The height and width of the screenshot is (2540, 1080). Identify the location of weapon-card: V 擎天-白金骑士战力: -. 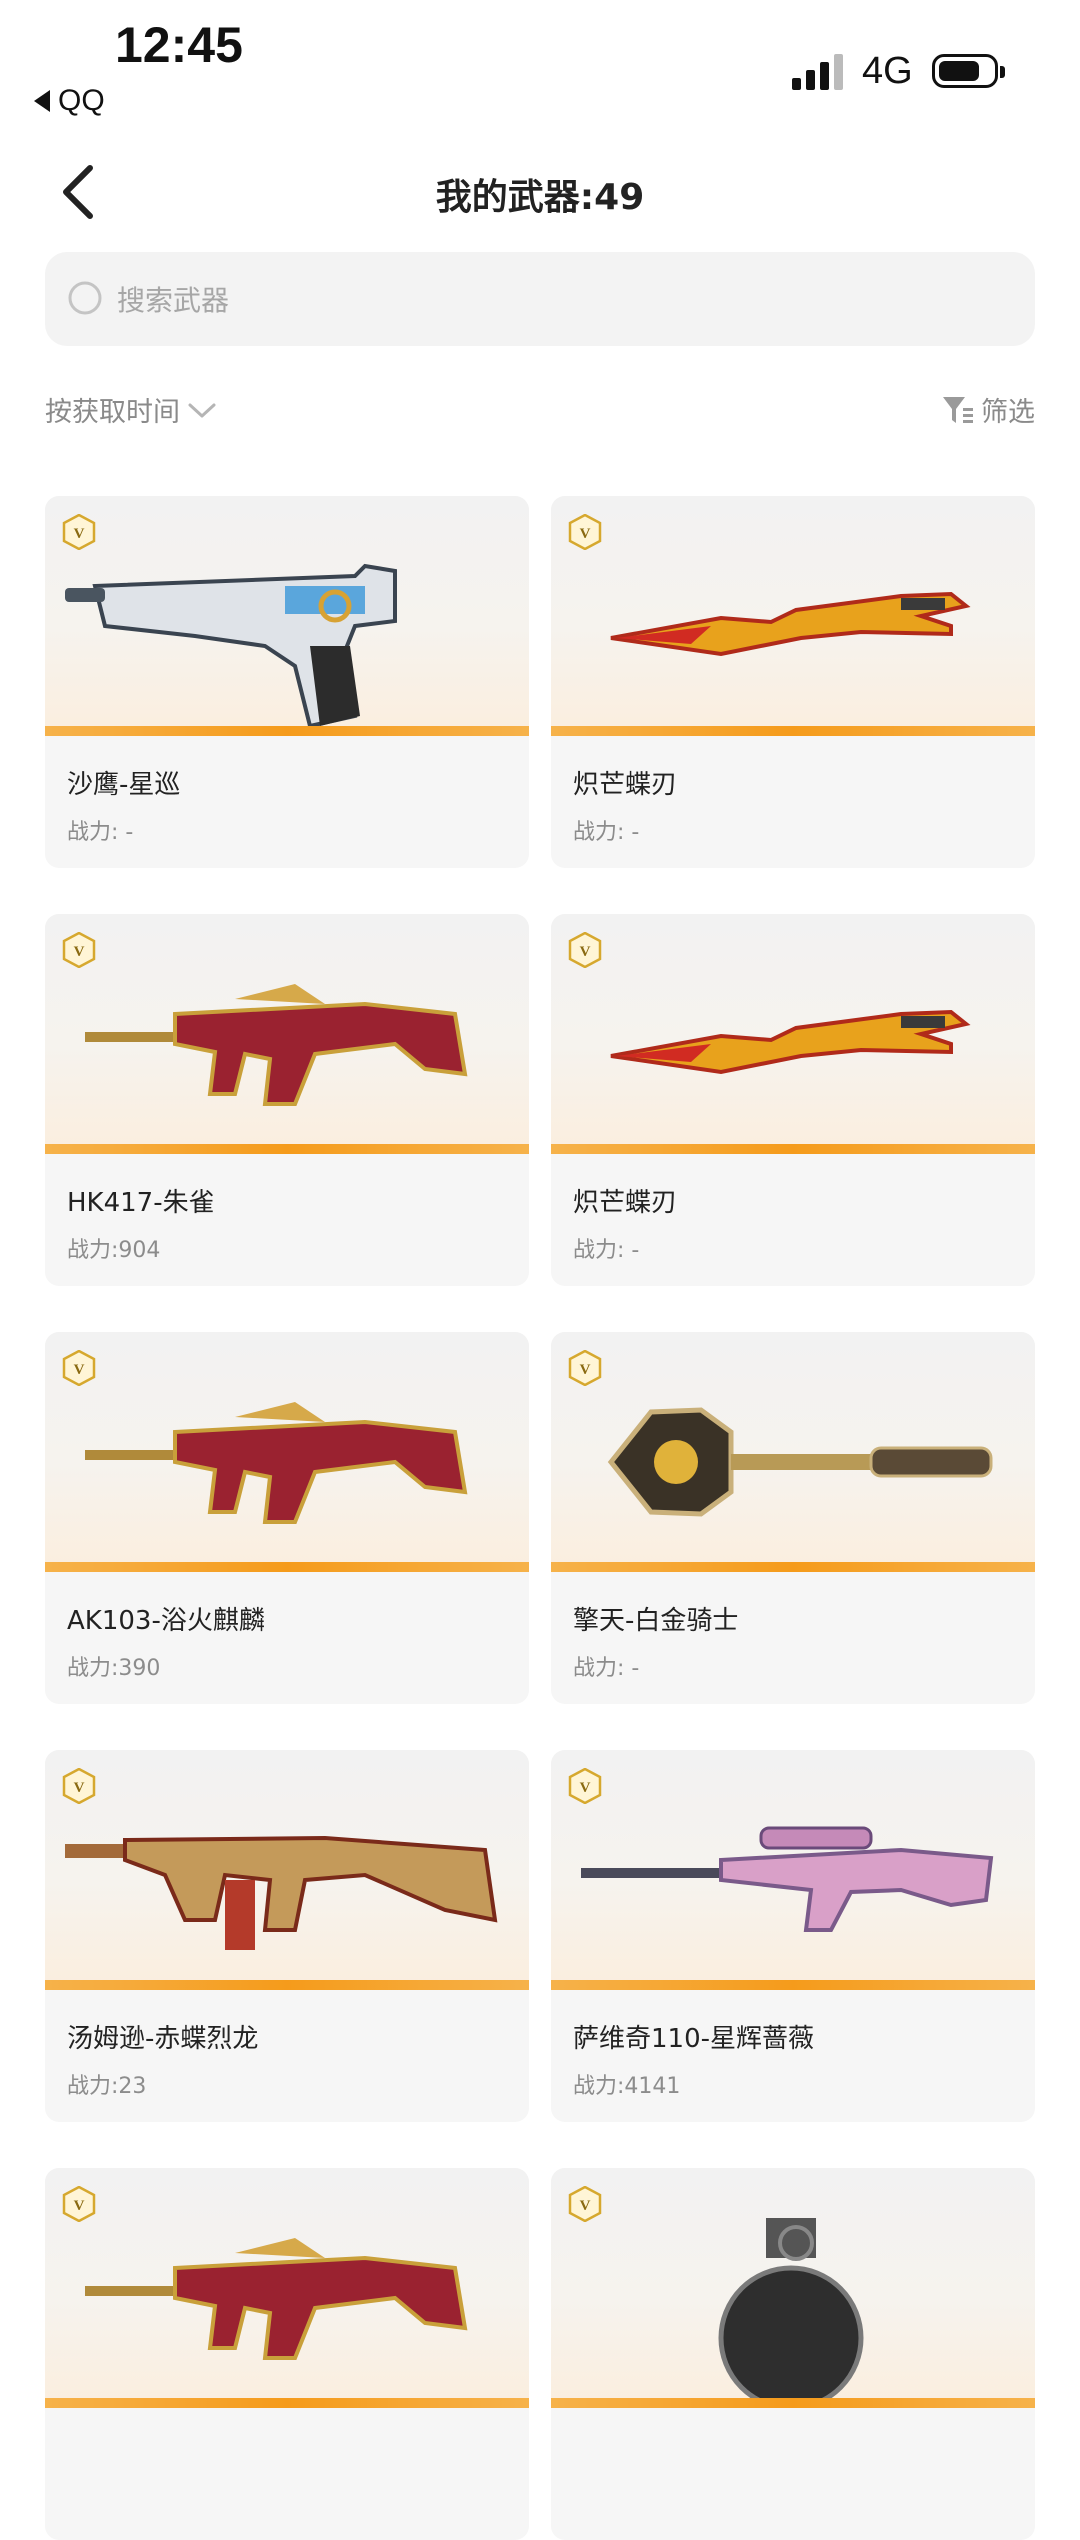
(793, 1518).